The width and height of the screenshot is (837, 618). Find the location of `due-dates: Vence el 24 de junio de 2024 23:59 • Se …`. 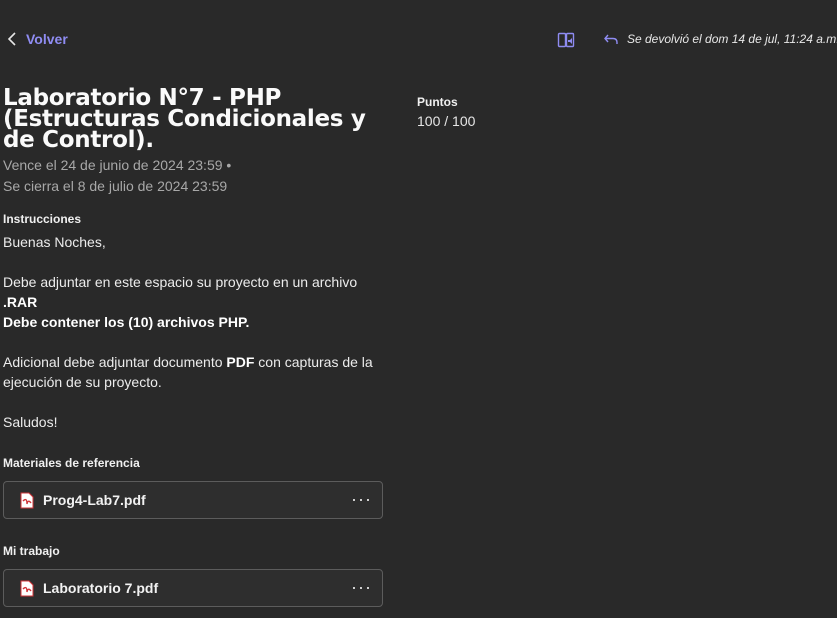

due-dates: Vence el 24 de junio de 2024 23:59 • Se … is located at coordinates (117, 176).